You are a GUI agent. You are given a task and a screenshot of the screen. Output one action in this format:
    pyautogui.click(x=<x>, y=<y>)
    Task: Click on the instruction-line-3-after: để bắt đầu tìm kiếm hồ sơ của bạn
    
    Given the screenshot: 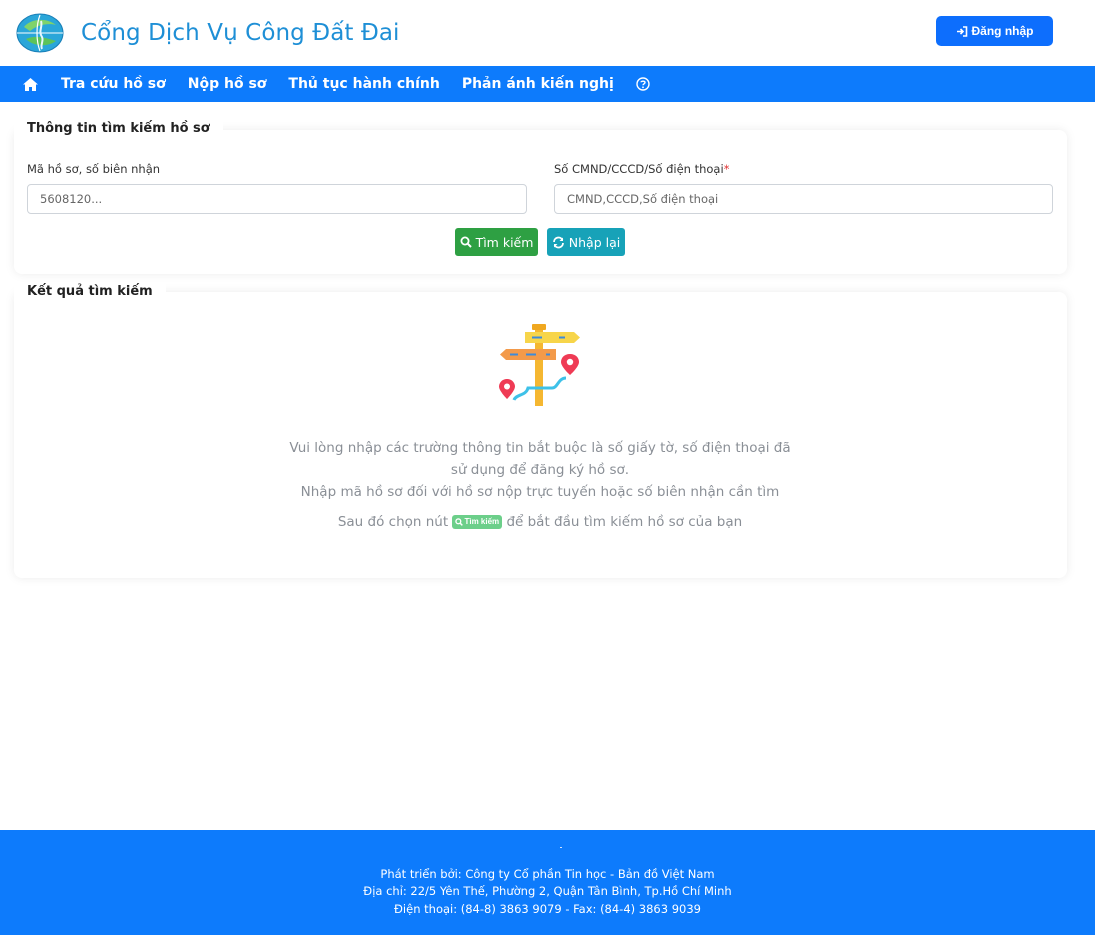 What is the action you would take?
    pyautogui.click(x=624, y=522)
    